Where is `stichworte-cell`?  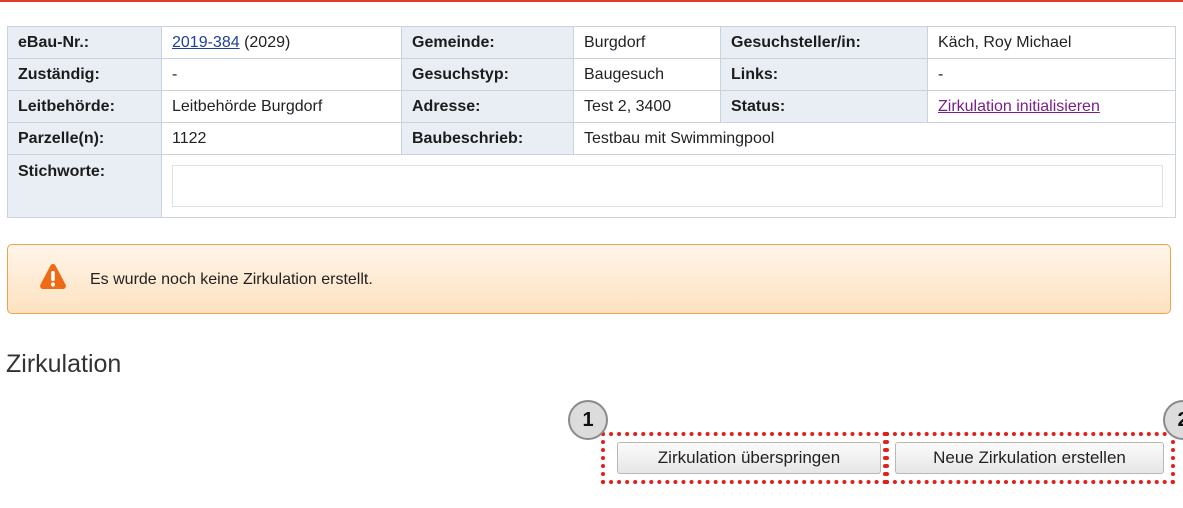 stichworte-cell is located at coordinates (668, 186).